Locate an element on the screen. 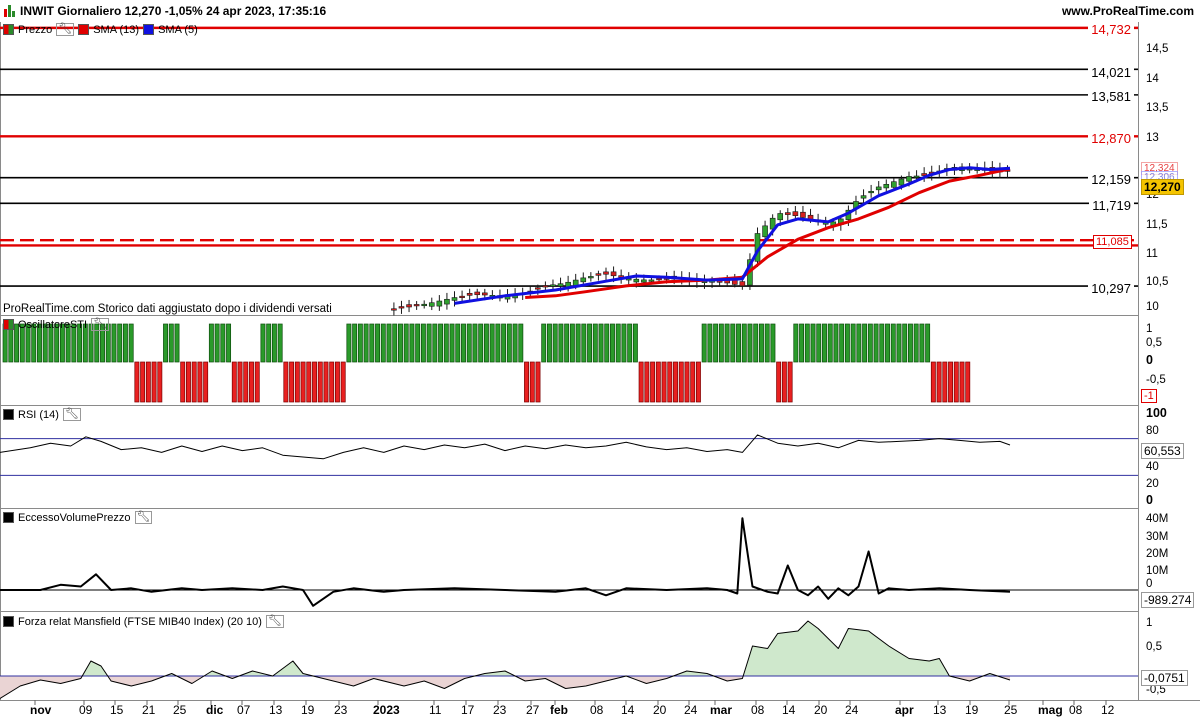 The width and height of the screenshot is (1200, 720). evp-label: EccessoVolumePrezzo is located at coordinates (74, 518).